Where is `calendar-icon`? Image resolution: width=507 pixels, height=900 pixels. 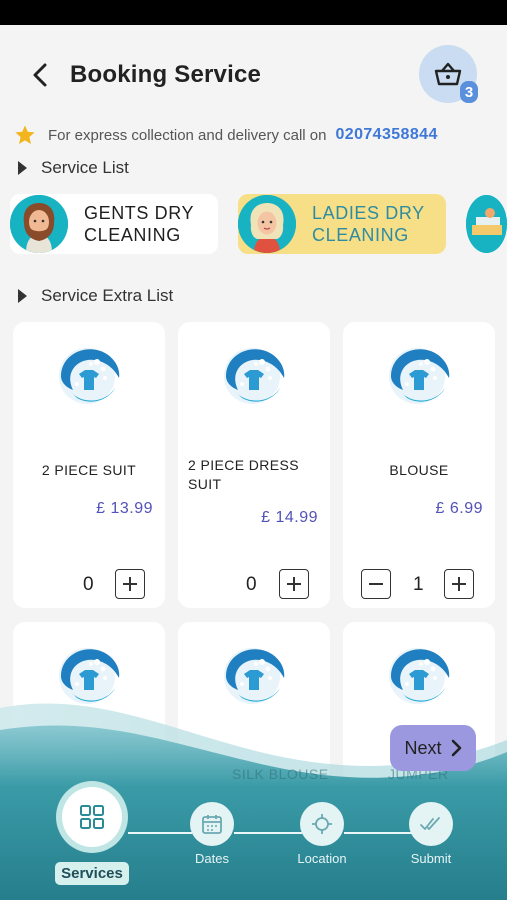
calendar-icon is located at coordinates (212, 824).